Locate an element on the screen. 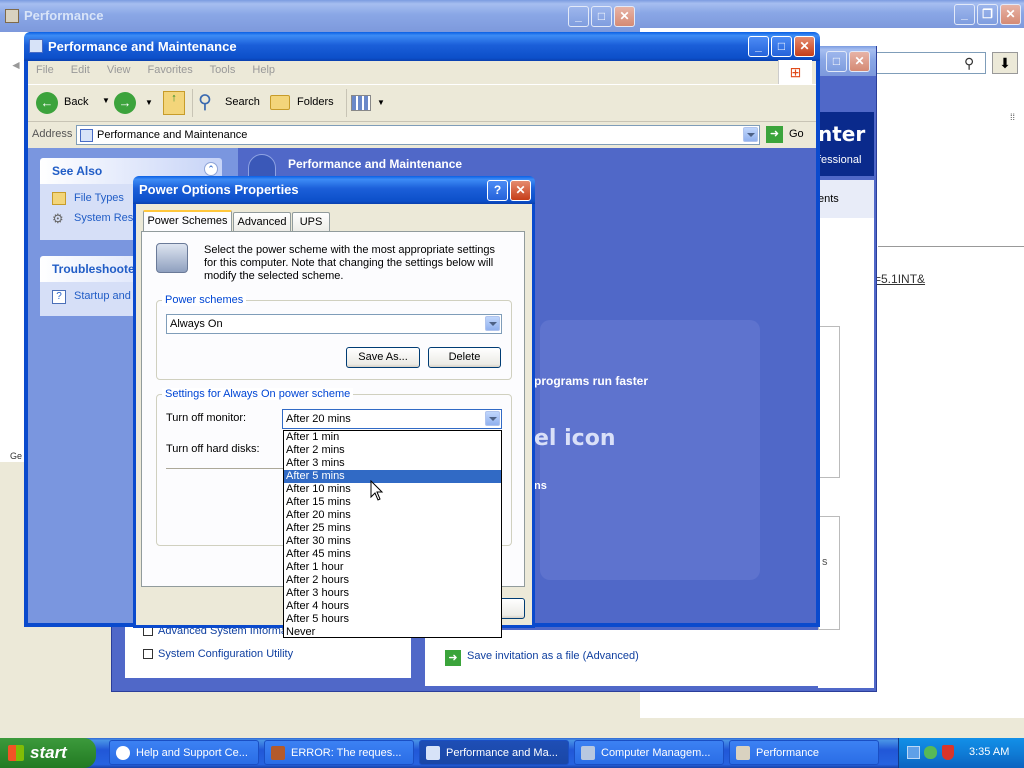 The width and height of the screenshot is (1024, 768). menu-tools: Tools is located at coordinates (223, 70).